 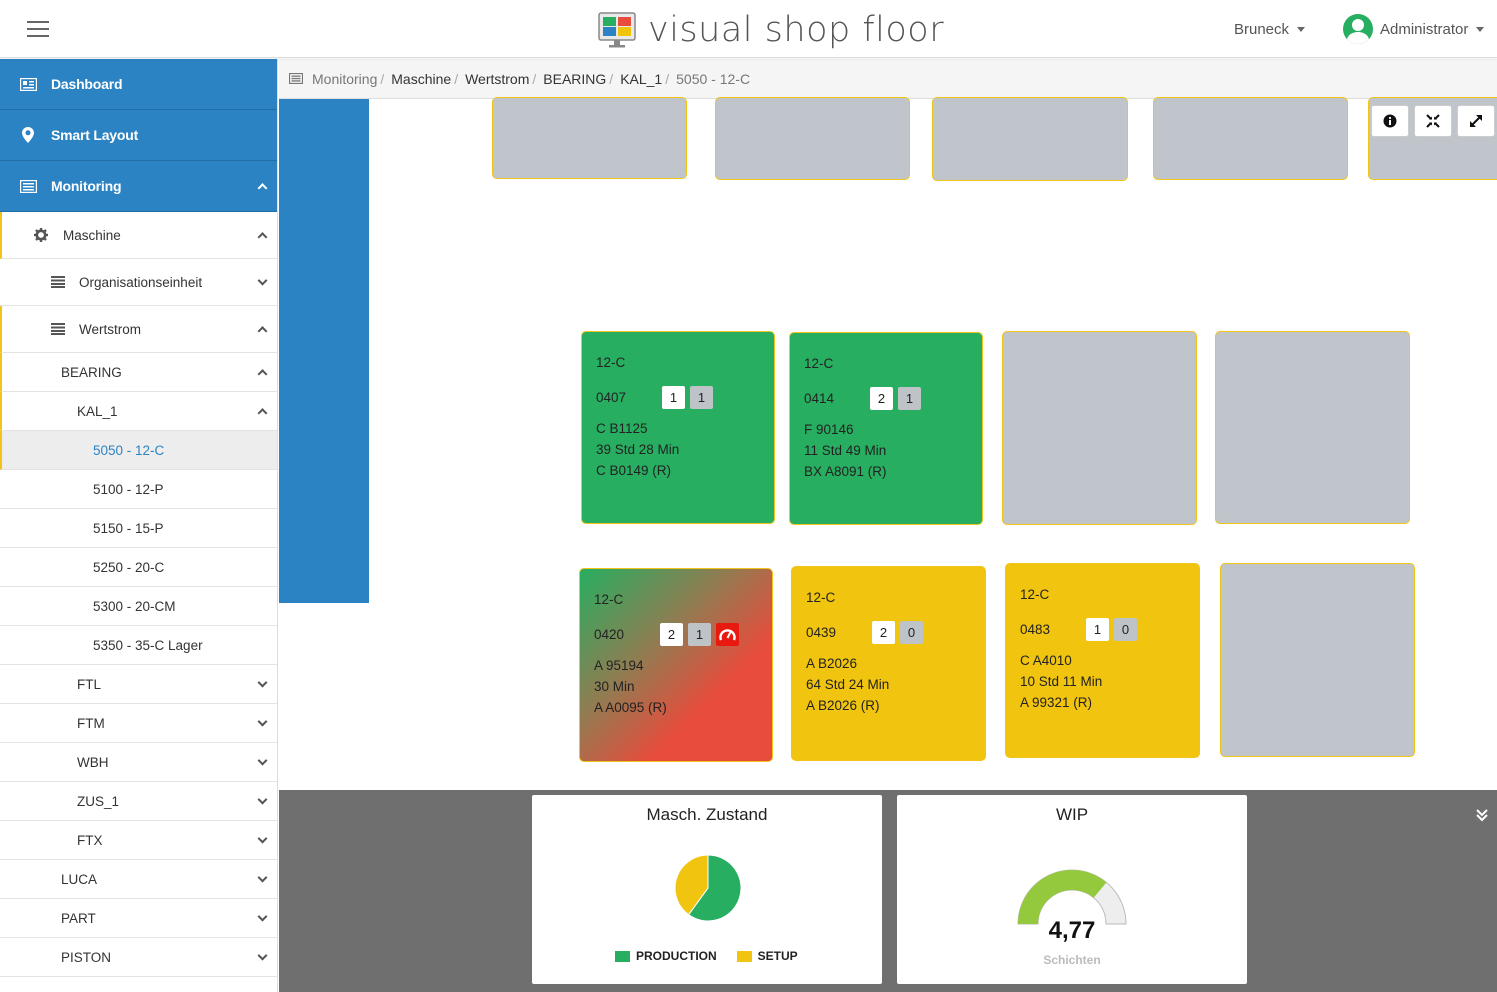 What do you see at coordinates (1433, 121) in the screenshot?
I see `compress-button` at bounding box center [1433, 121].